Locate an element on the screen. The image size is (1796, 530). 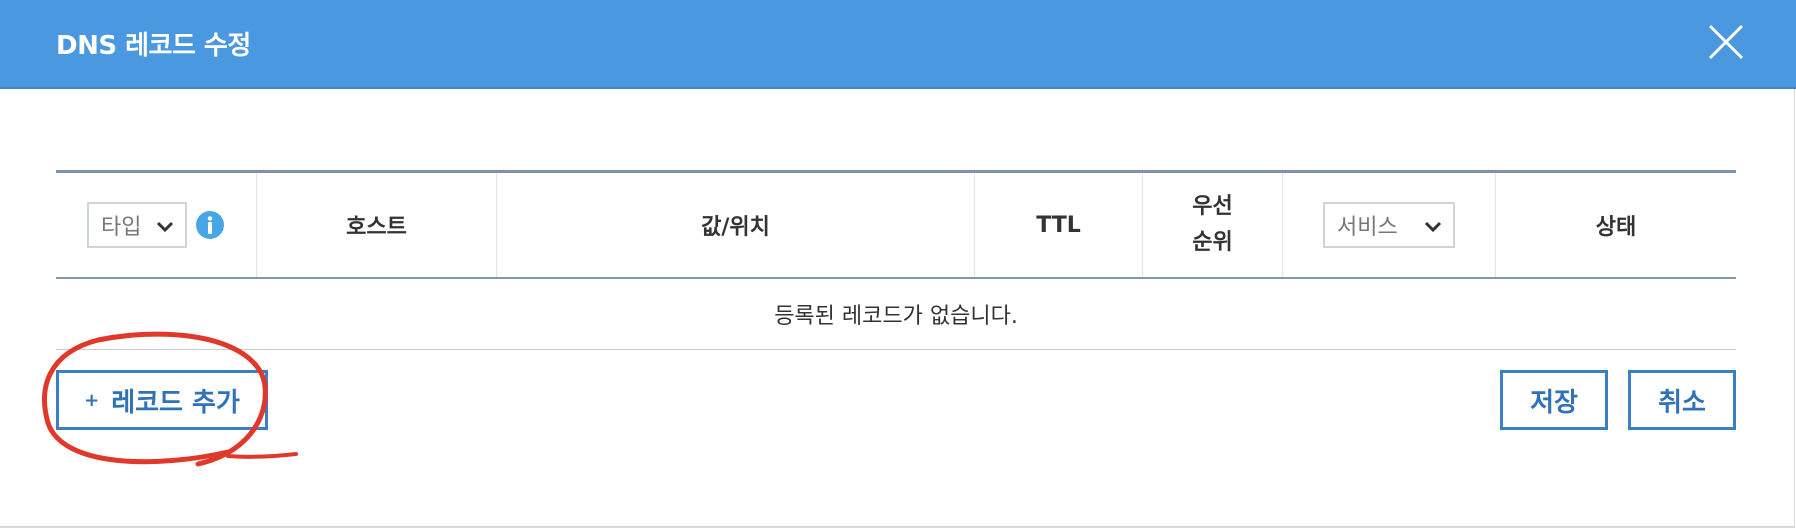
col-type: 타입 is located at coordinates (156, 225).